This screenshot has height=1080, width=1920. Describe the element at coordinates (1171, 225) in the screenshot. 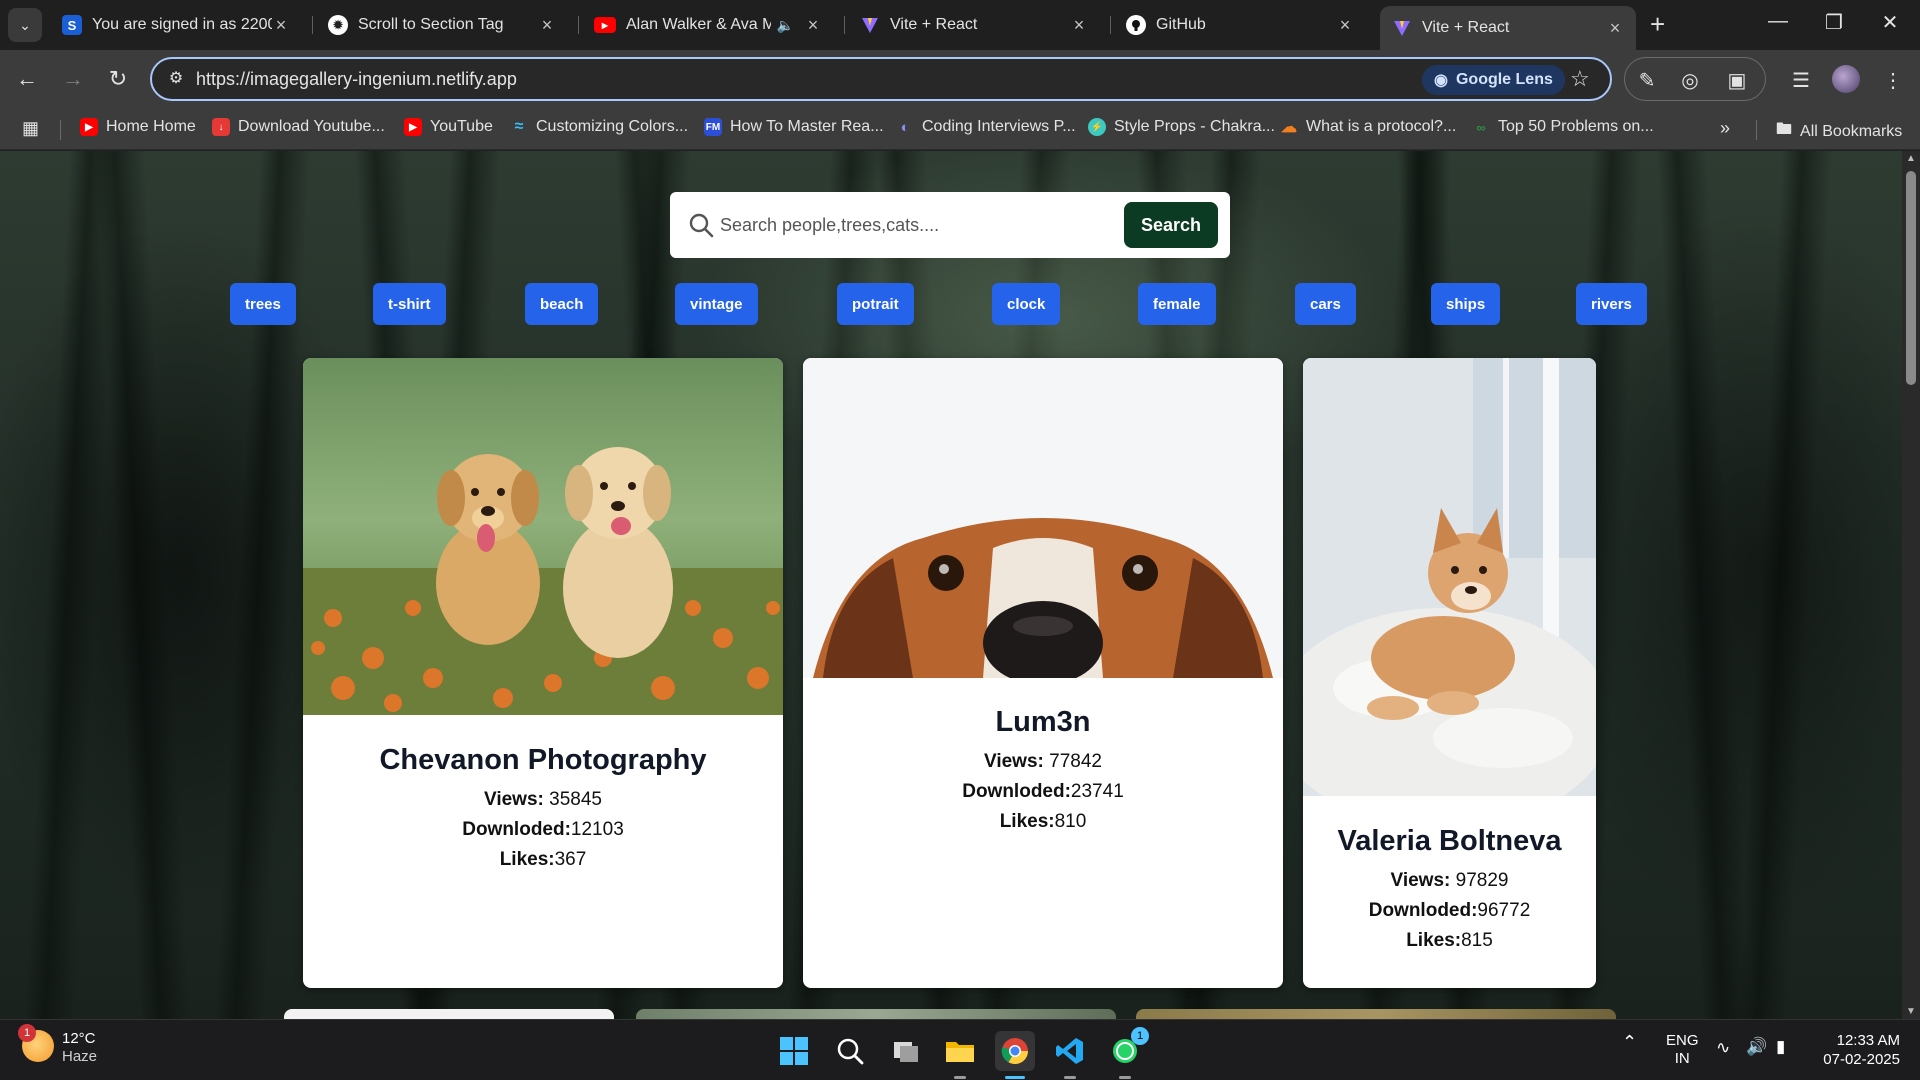

I see `search-button: Search` at that location.